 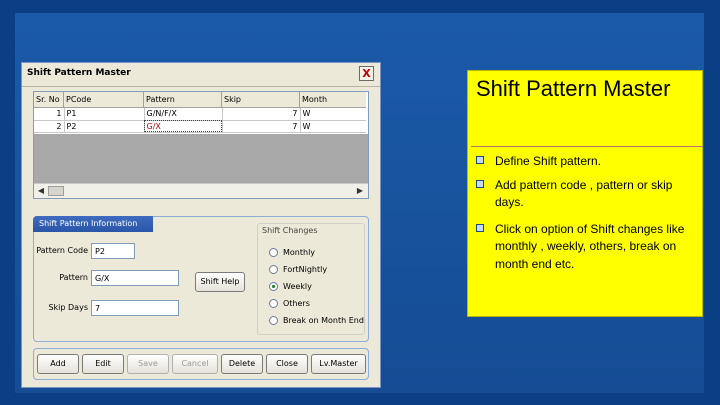 I want to click on shift-changes-title: Shift Changes, so click(x=290, y=230).